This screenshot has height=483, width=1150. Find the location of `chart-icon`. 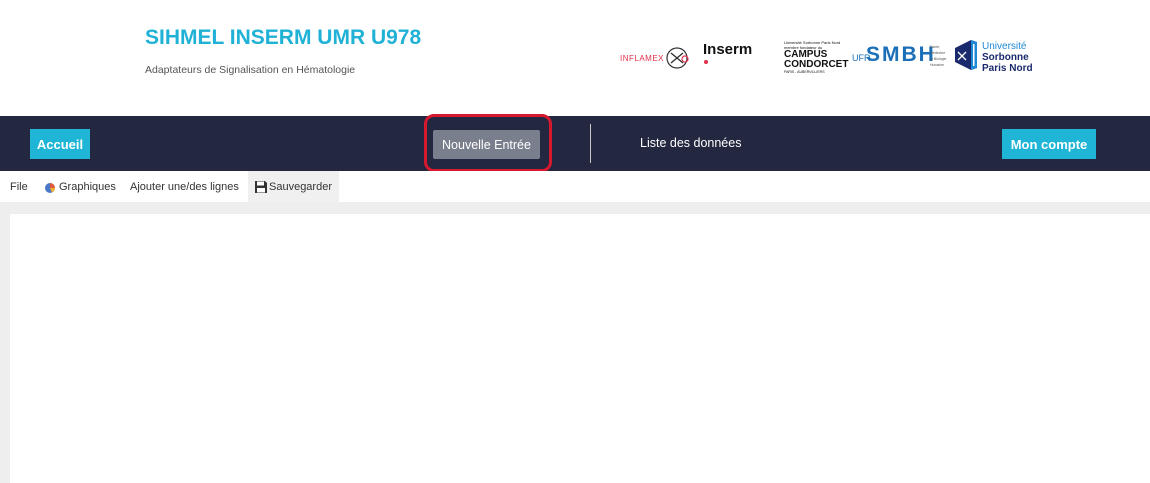

chart-icon is located at coordinates (51, 187).